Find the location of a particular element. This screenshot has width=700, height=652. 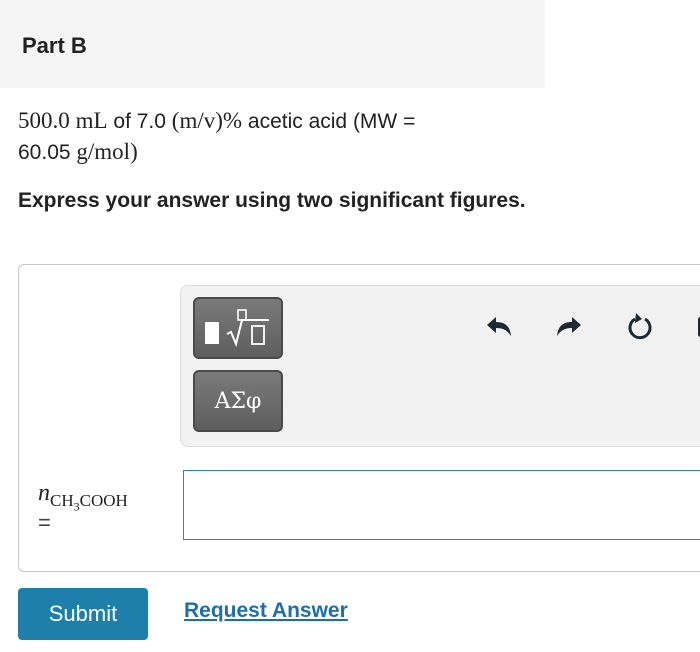

keyboard-icon is located at coordinates (694, 327).